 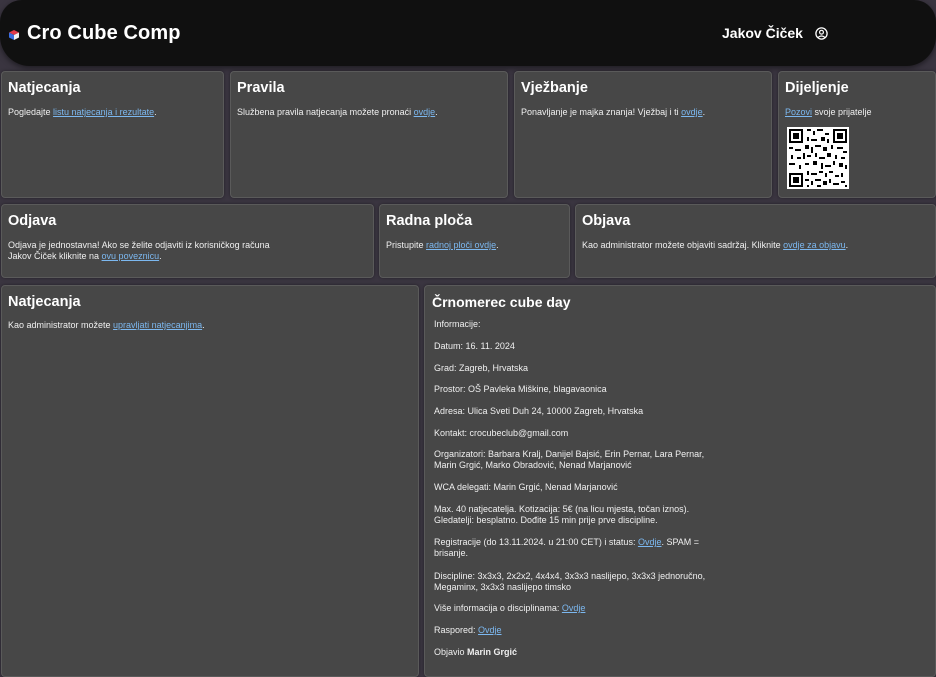 I want to click on user-account-icon, so click(x=821, y=33).